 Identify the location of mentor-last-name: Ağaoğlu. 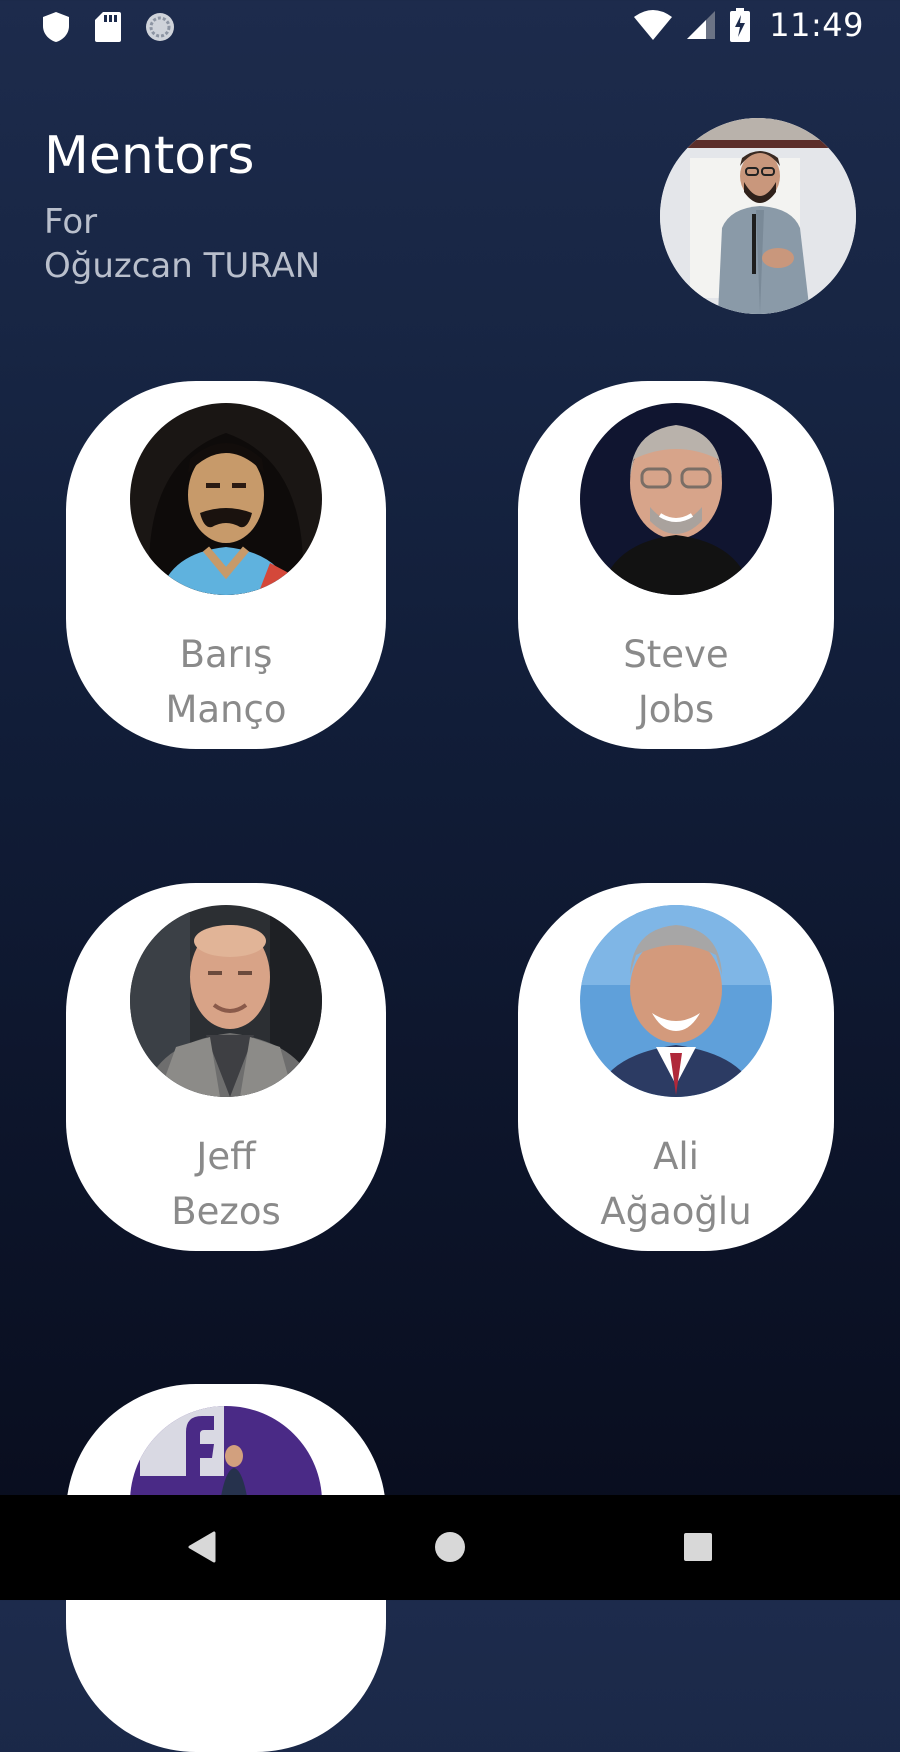
(676, 1211).